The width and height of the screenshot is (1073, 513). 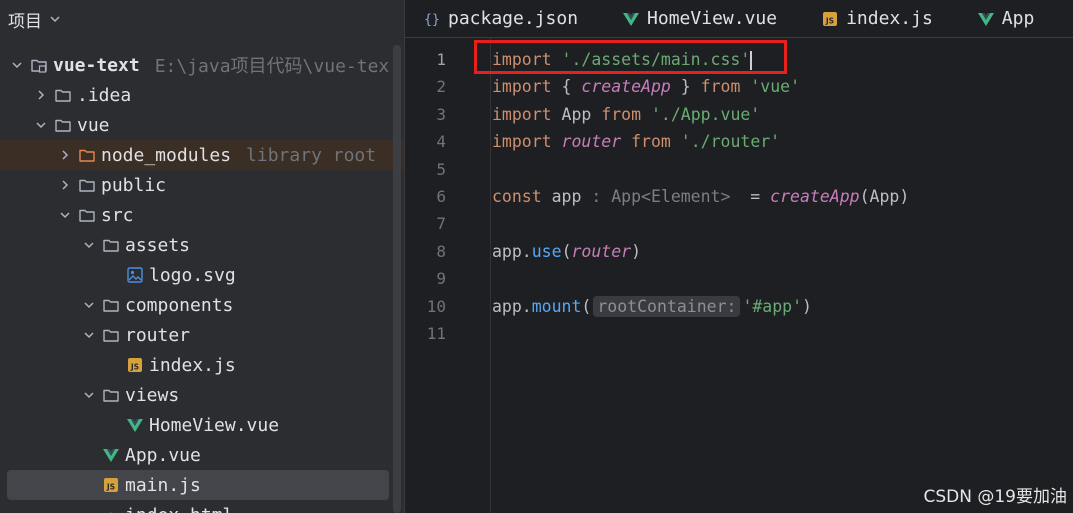 I want to click on tree-item-node-modules: node_modules library root, so click(x=202, y=155).